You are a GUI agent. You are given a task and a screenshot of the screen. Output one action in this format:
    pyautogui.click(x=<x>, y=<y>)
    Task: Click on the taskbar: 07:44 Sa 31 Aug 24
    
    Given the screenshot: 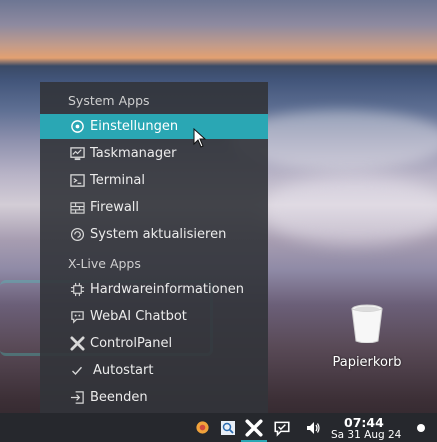 What is the action you would take?
    pyautogui.click(x=218, y=427)
    